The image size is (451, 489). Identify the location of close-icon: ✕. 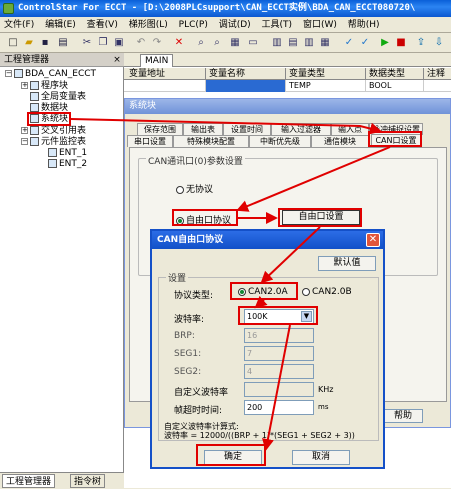
(373, 240).